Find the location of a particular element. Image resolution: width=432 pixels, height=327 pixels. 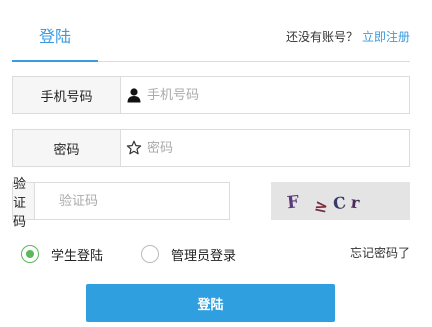

radio-admin: 管理员登录 is located at coordinates (188, 254).